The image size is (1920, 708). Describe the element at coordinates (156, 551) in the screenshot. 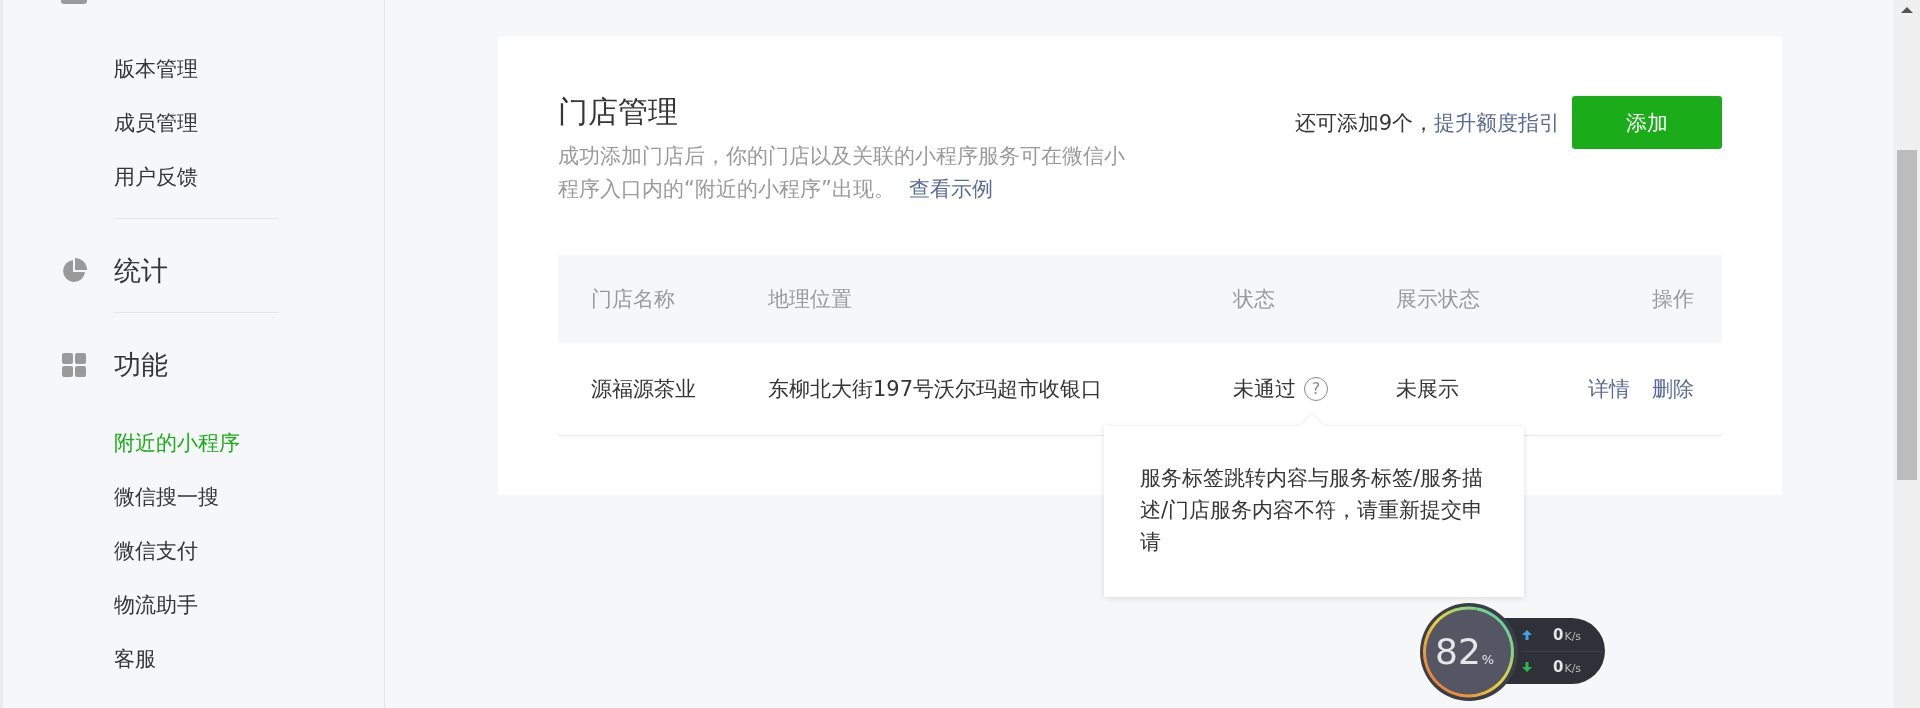

I see `sidebar-item: 微信支付` at that location.